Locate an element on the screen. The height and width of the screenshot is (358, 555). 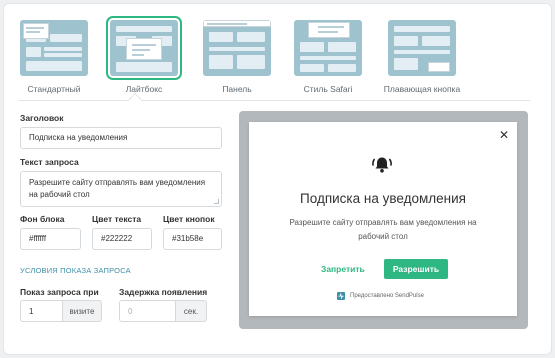
powered-by-text: Предоставлено SendPulse is located at coordinates (387, 296).